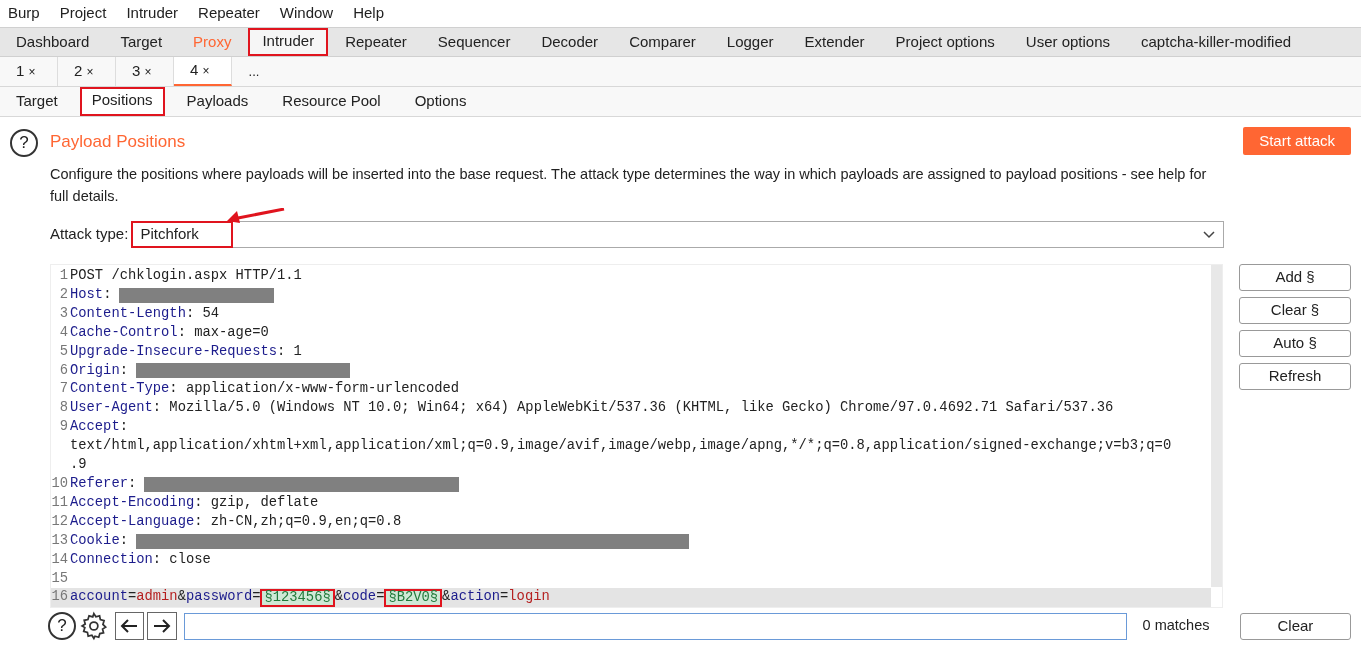  I want to click on sub-tab: Payloads, so click(217, 101).